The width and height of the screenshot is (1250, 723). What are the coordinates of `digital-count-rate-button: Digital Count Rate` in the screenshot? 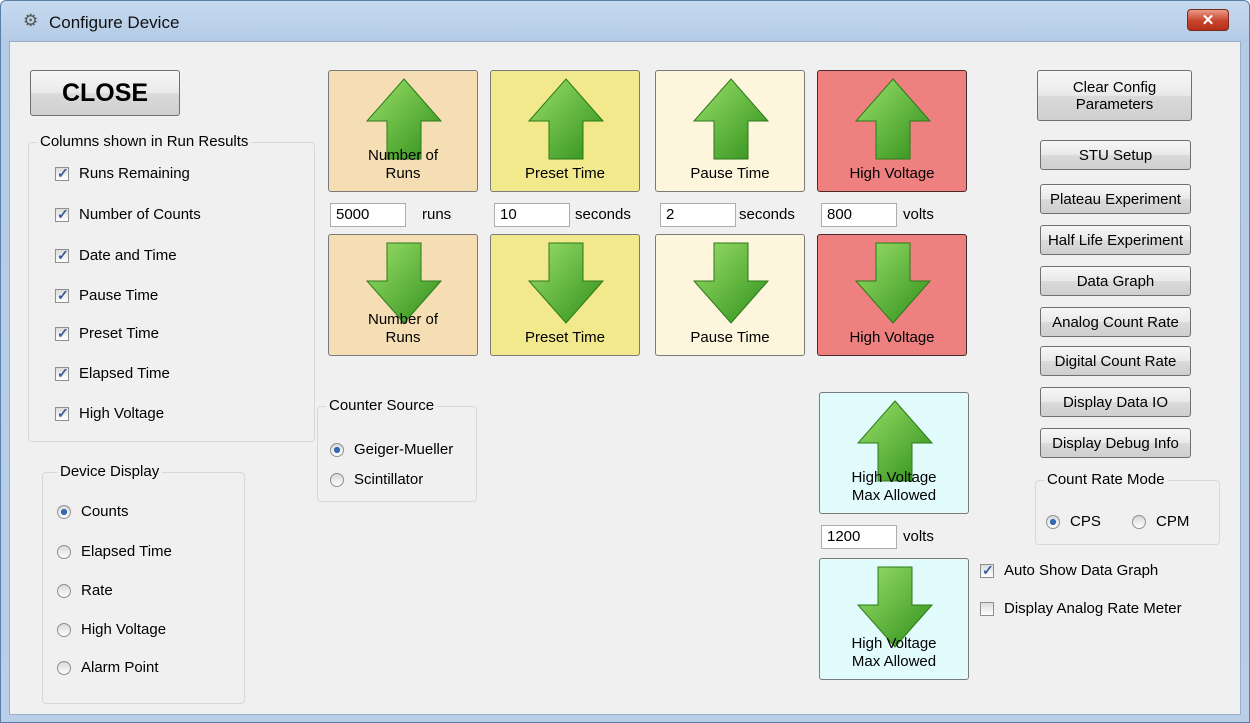 It's located at (1115, 361).